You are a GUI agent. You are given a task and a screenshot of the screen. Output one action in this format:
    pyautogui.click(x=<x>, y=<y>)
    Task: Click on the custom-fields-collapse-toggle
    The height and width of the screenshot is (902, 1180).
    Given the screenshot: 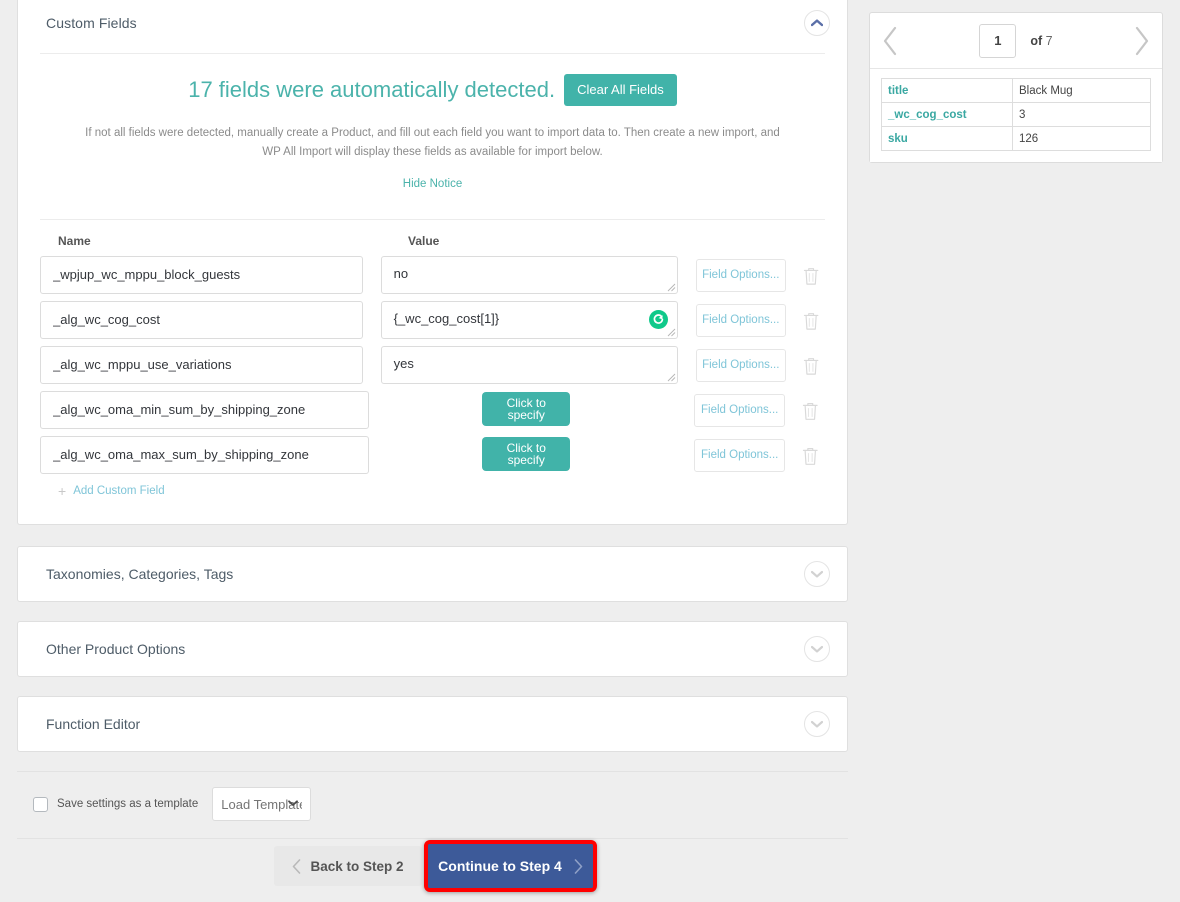 What is the action you would take?
    pyautogui.click(x=817, y=23)
    